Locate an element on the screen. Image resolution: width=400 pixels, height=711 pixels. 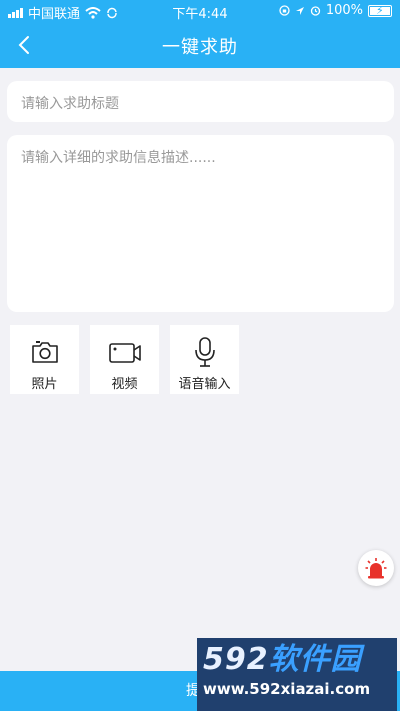
microphone-icon is located at coordinates (204, 352).